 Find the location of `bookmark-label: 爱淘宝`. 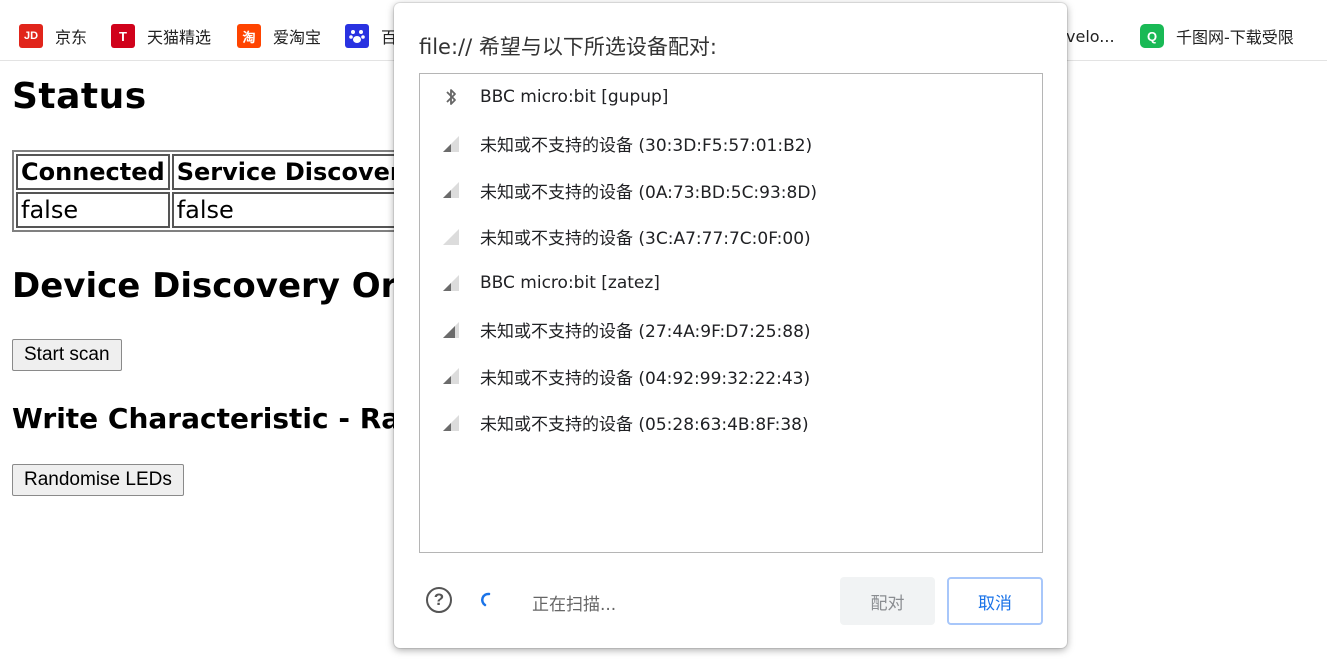

bookmark-label: 爱淘宝 is located at coordinates (297, 37).